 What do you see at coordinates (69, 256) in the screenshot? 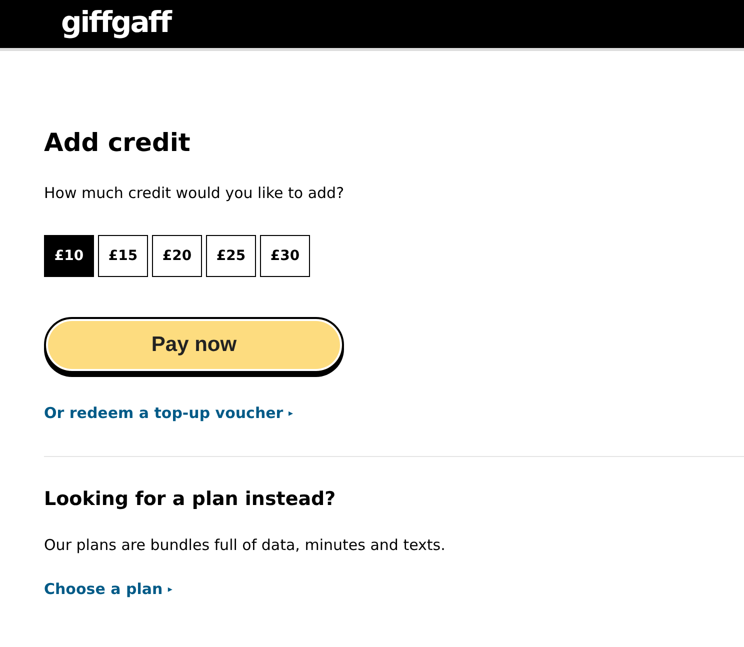
I see `amount-option: £10` at bounding box center [69, 256].